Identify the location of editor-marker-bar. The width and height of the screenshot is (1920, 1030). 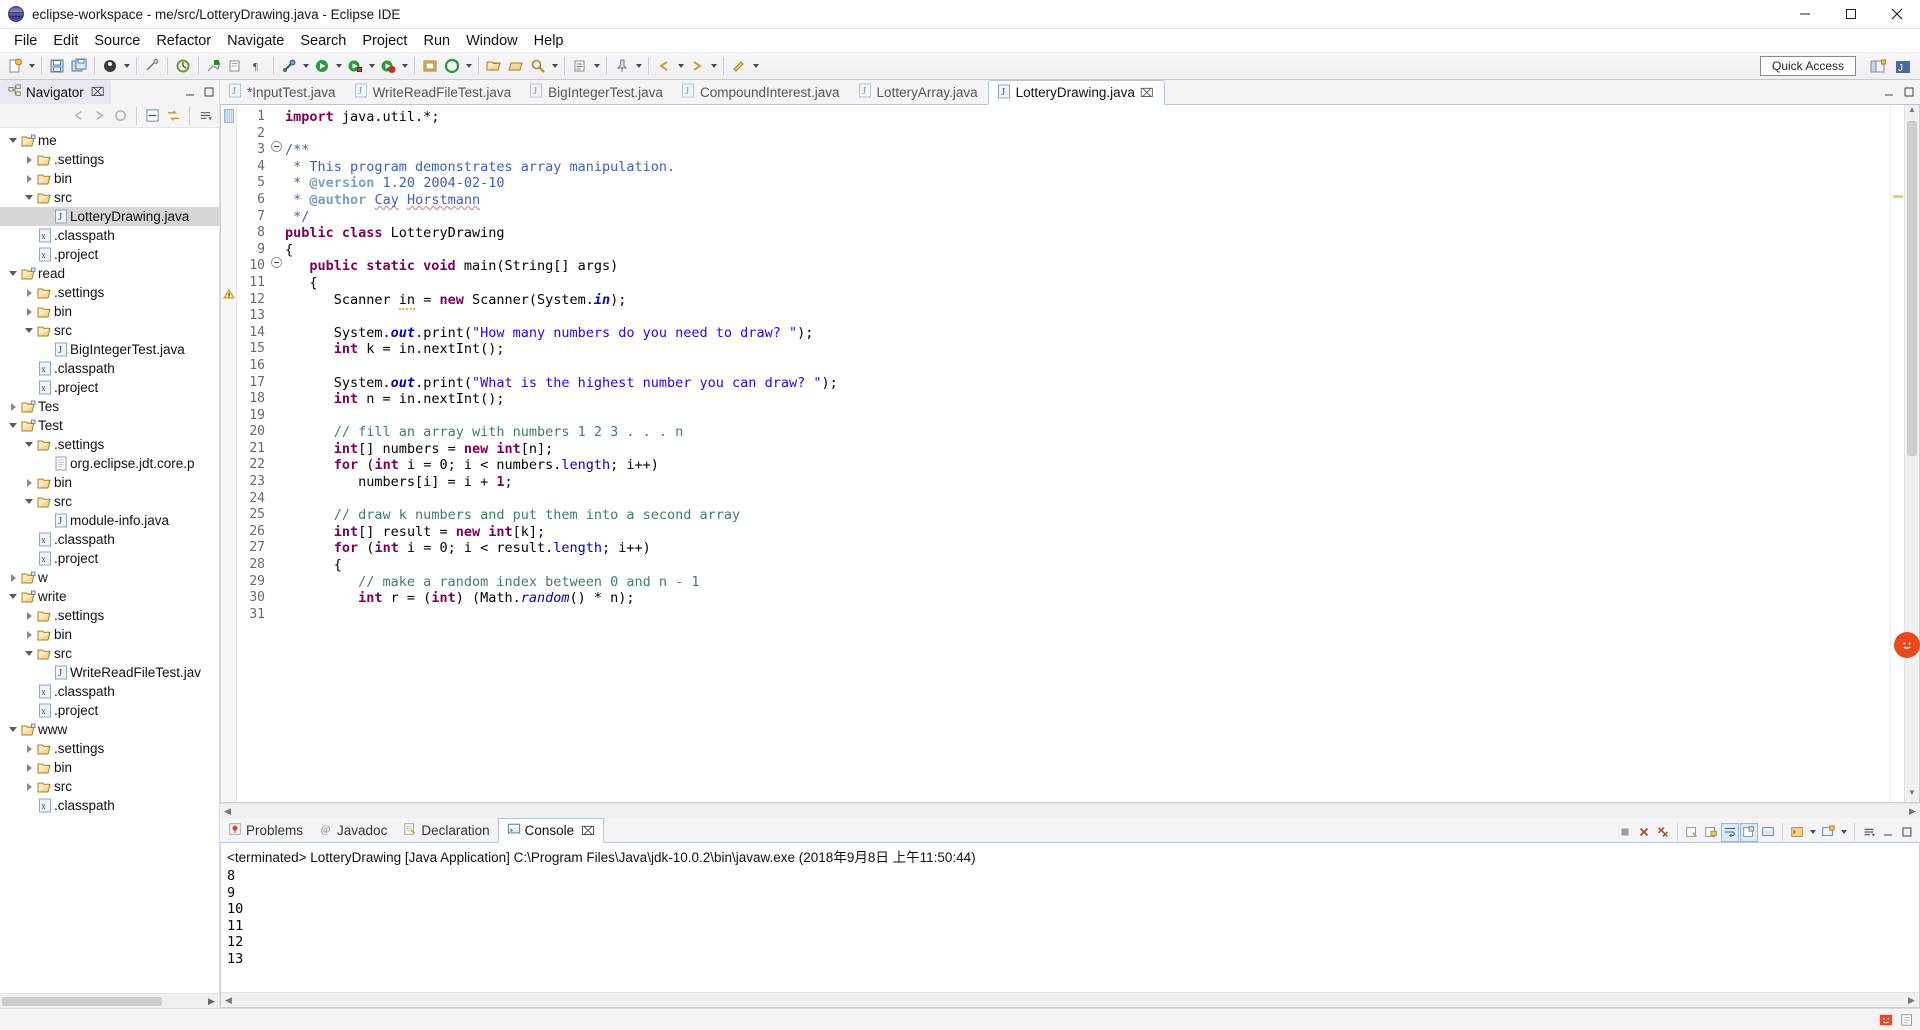
(229, 453).